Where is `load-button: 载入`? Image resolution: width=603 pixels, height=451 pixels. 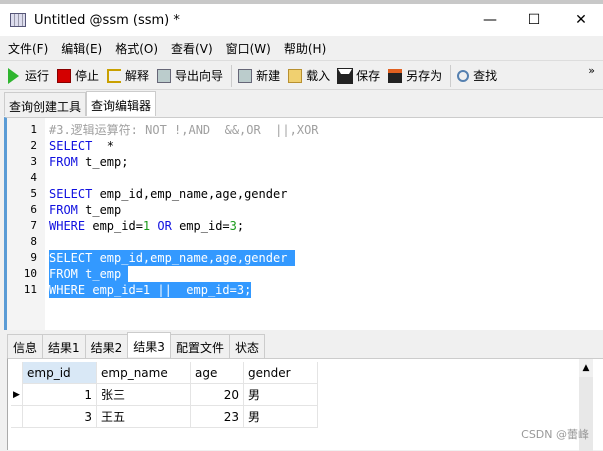 load-button: 载入 is located at coordinates (309, 75).